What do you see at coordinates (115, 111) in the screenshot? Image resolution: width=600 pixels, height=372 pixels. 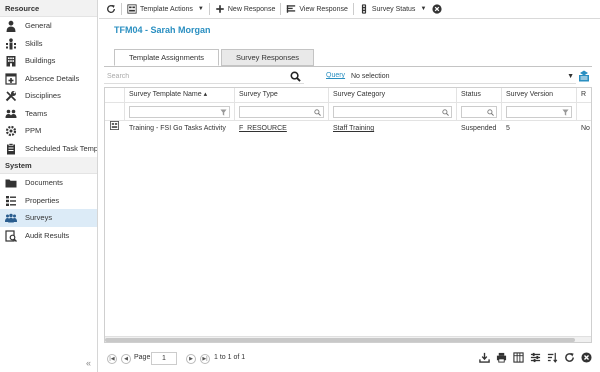 I see `filter-select-cell` at bounding box center [115, 111].